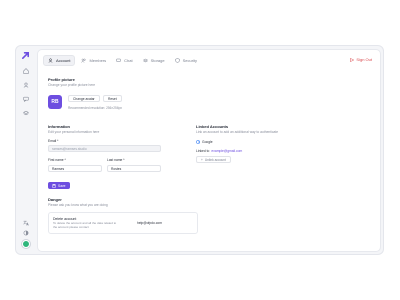  Describe the element at coordinates (84, 98) in the screenshot. I see `change-avatar-button: Change avatar` at that location.